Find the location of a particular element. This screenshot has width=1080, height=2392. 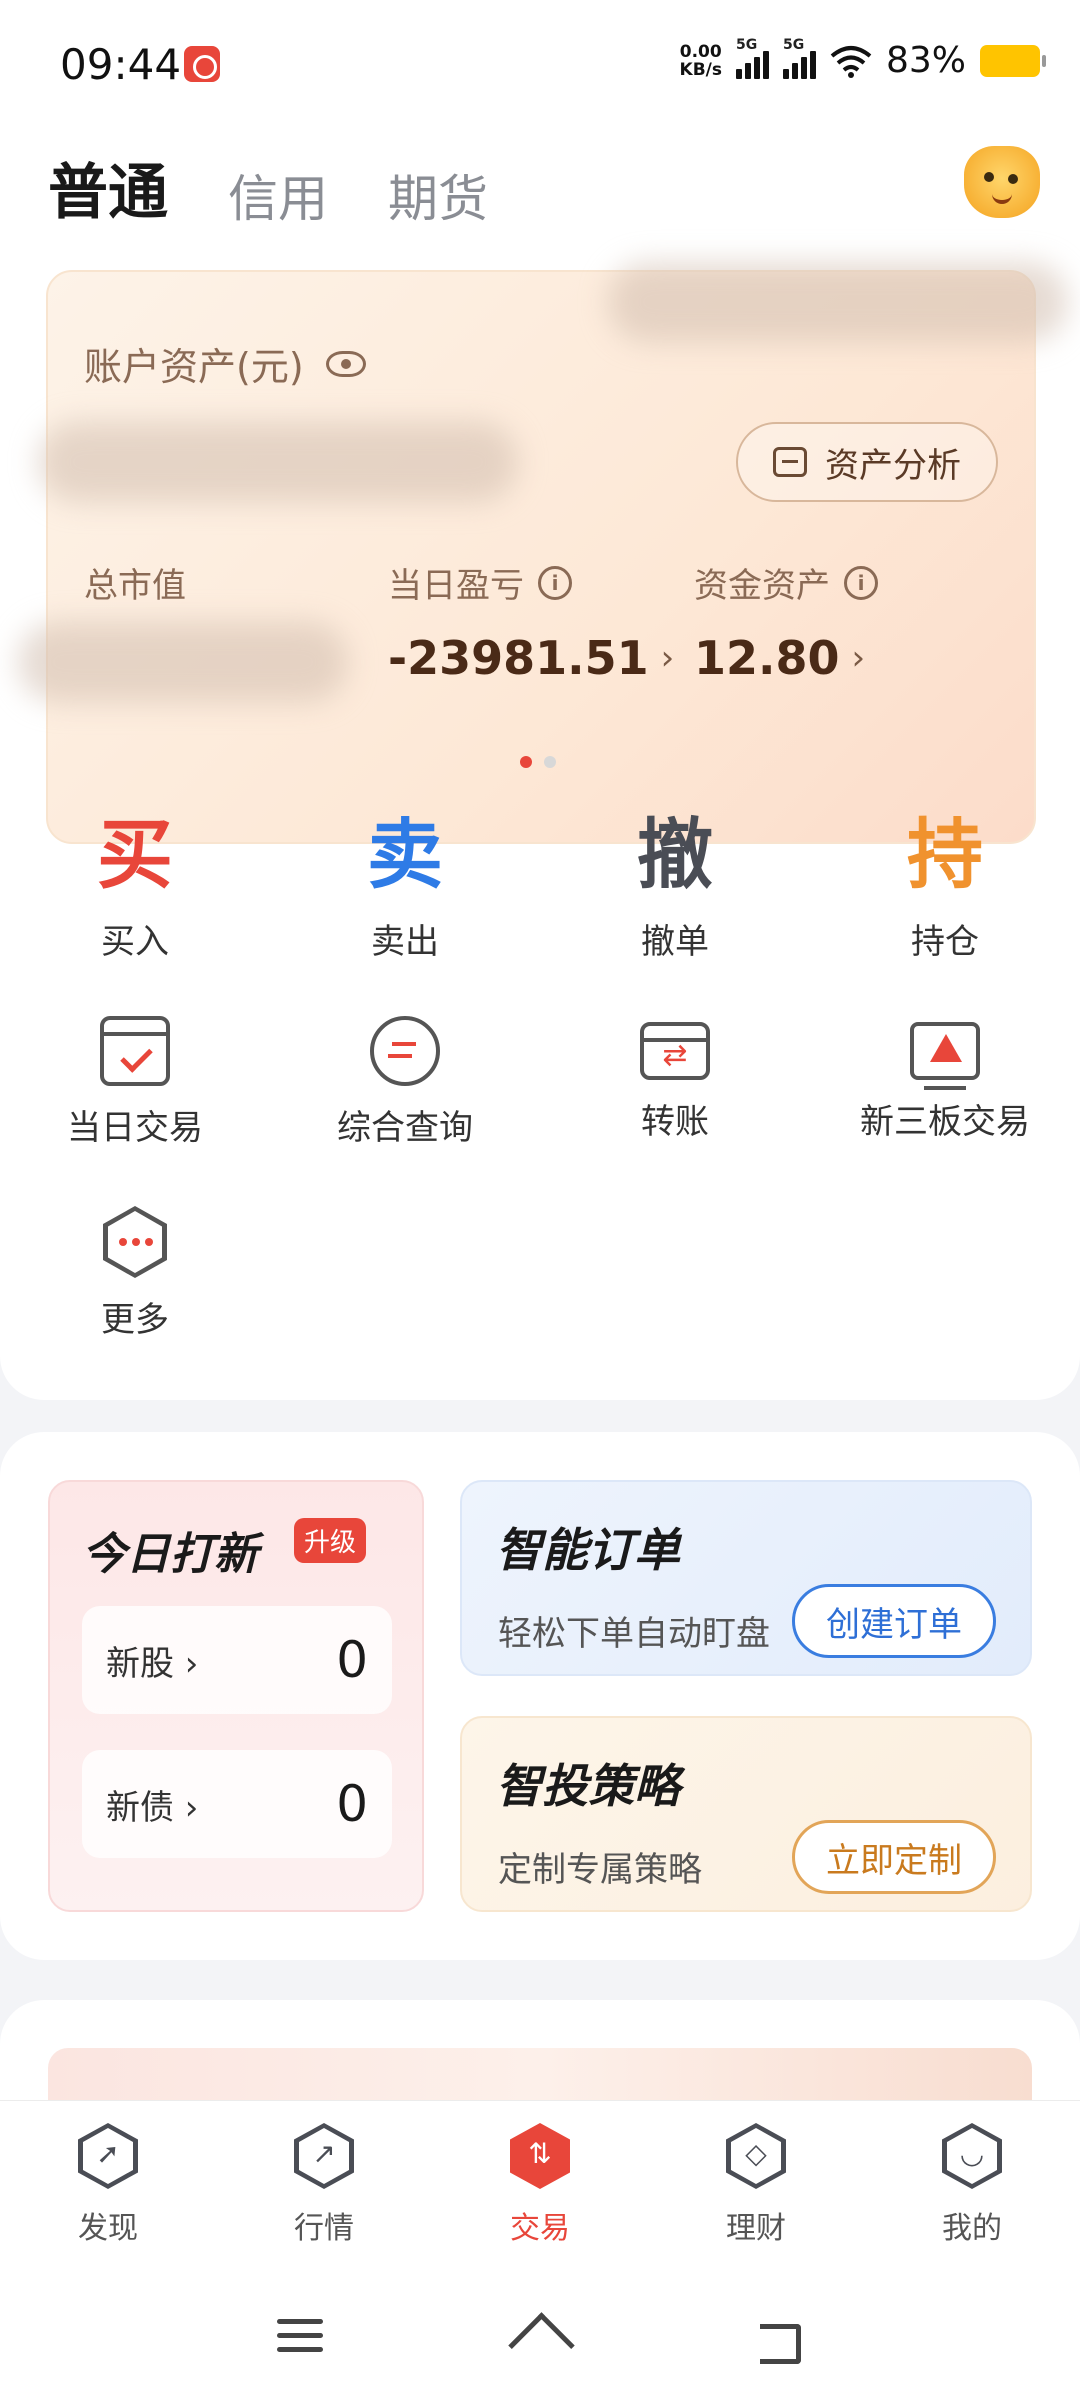

total-market-value-label: 总市值 is located at coordinates (135, 586).